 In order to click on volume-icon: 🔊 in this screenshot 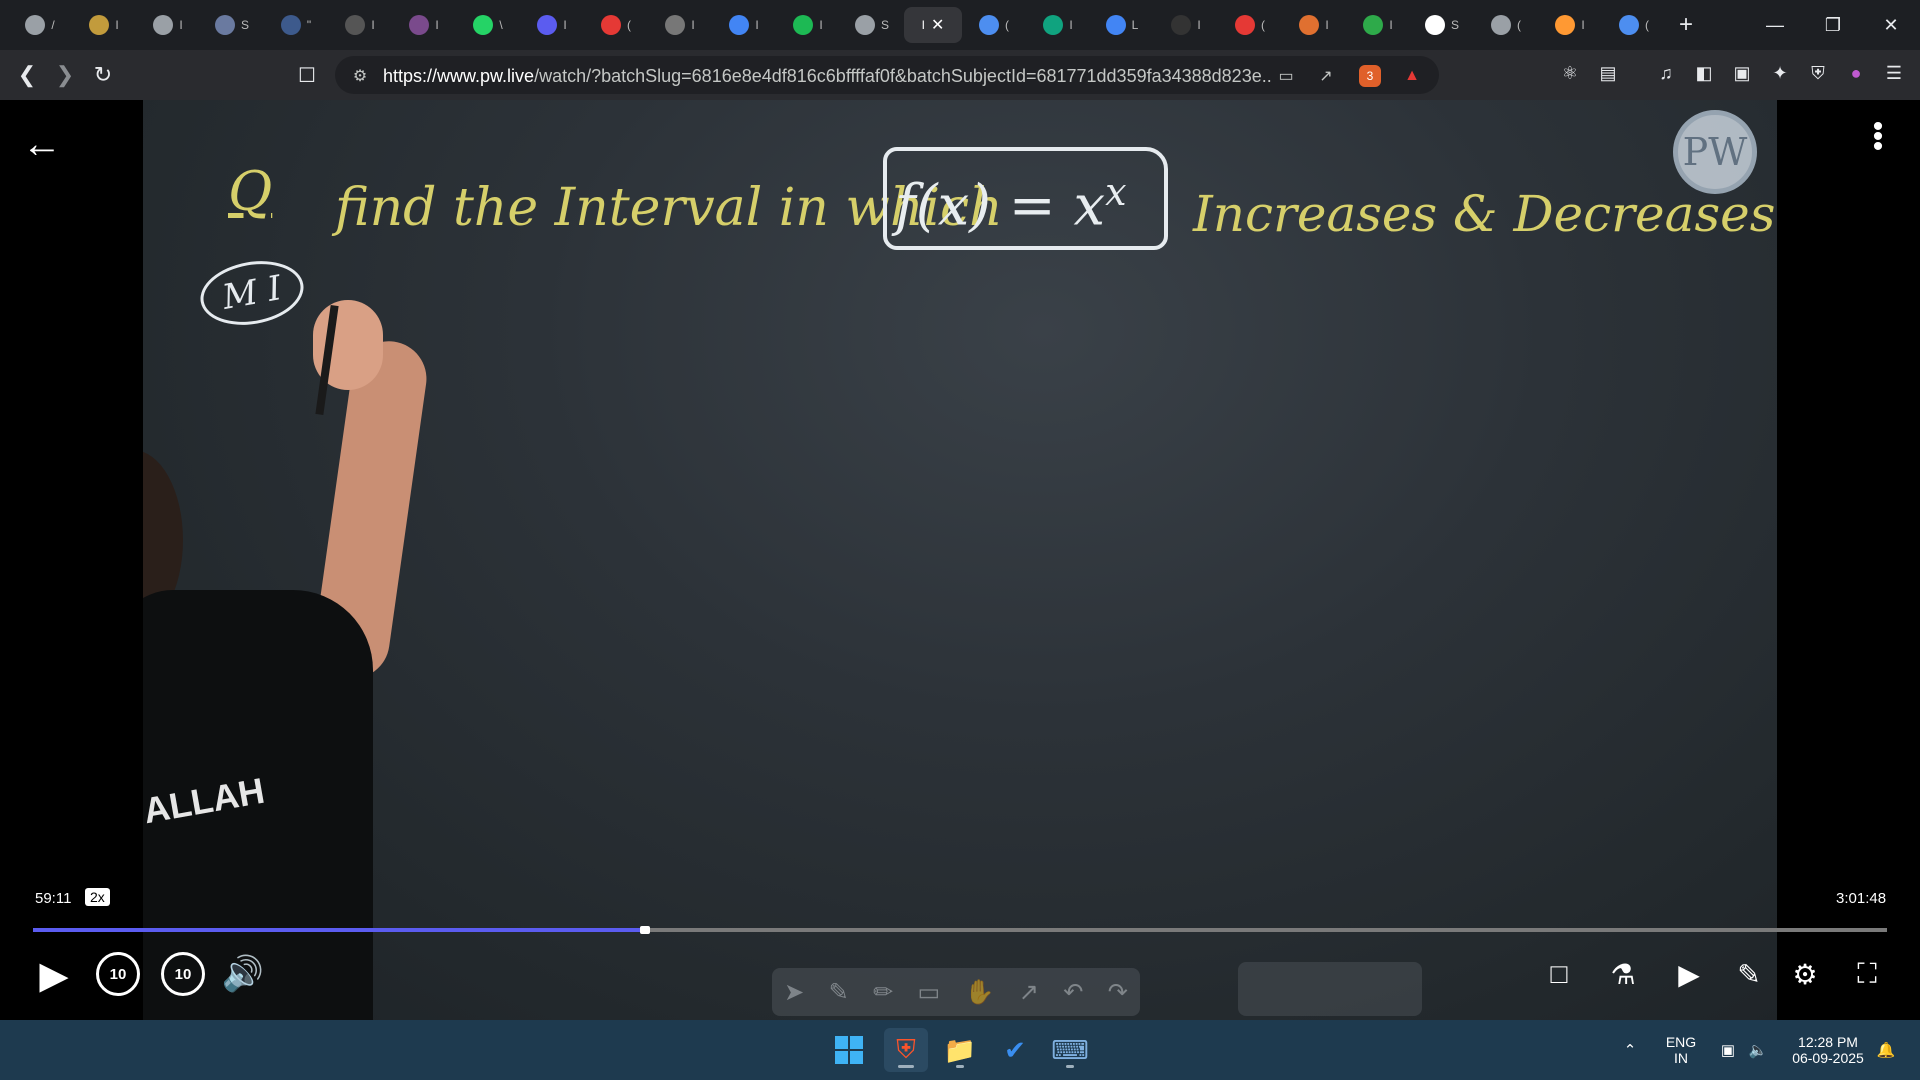, I will do `click(243, 974)`.